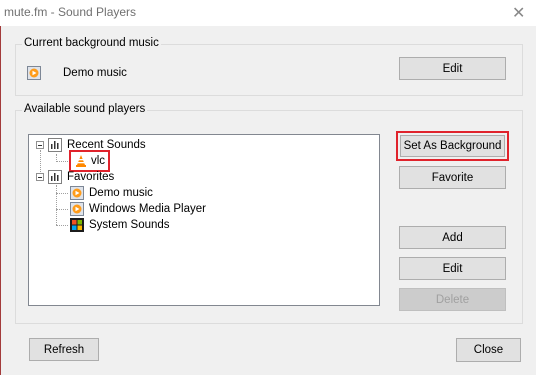  I want to click on demo-music-label: Demo music, so click(121, 193).